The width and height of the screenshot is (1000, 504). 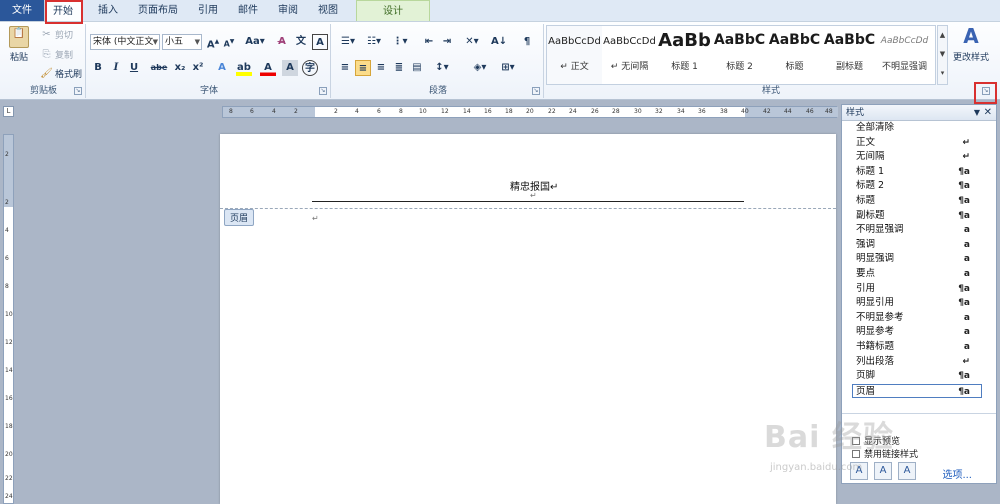 What do you see at coordinates (19, 44) in the screenshot?
I see `paste-button: 📋 粘贴` at bounding box center [19, 44].